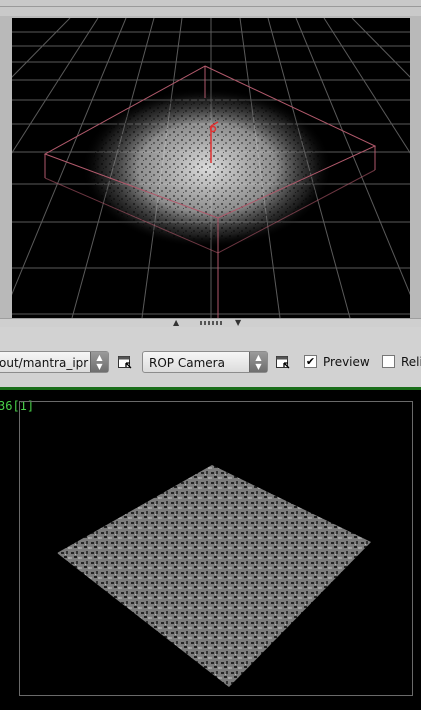 Image resolution: width=421 pixels, height=710 pixels. What do you see at coordinates (176, 323) in the screenshot?
I see `collapse-up-icon: ▲` at bounding box center [176, 323].